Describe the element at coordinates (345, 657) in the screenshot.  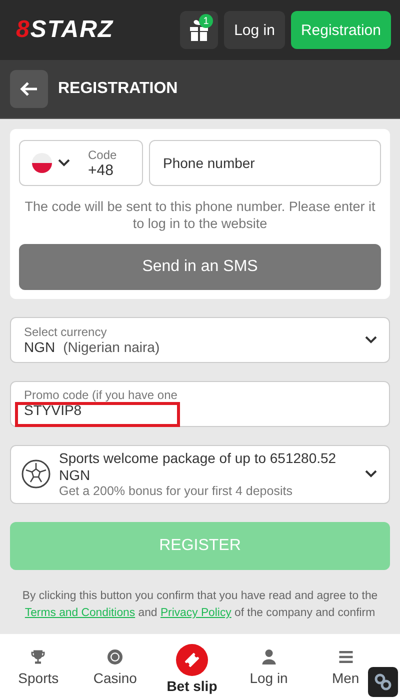
I see `menu-icon` at that location.